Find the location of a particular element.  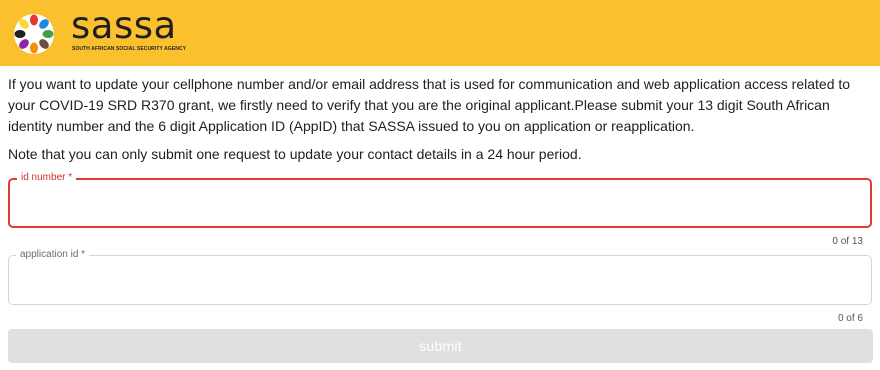

submit-button: submit is located at coordinates (440, 346).